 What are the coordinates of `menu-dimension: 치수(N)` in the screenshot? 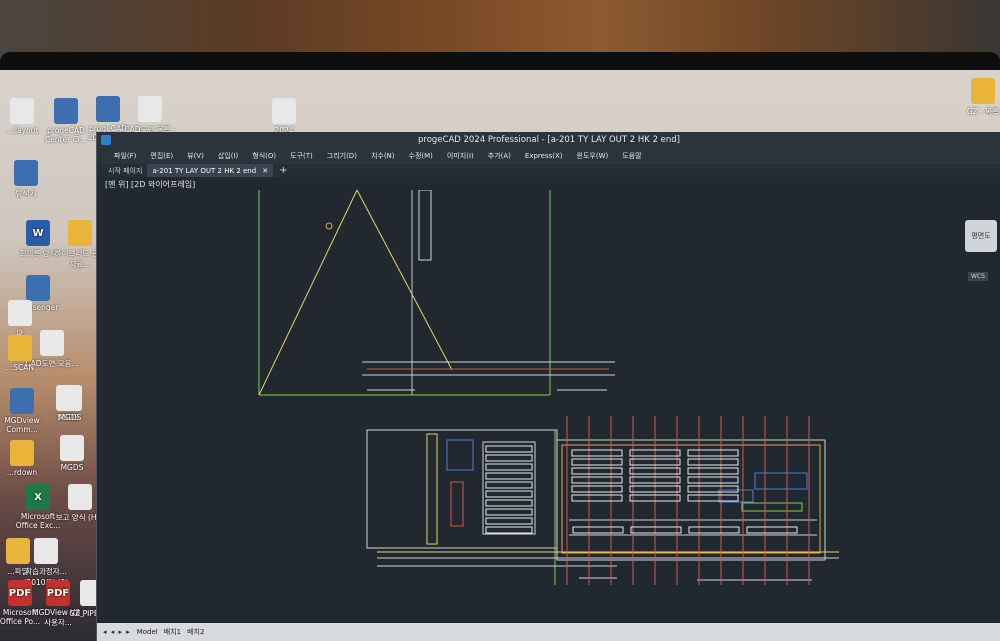 It's located at (383, 156).